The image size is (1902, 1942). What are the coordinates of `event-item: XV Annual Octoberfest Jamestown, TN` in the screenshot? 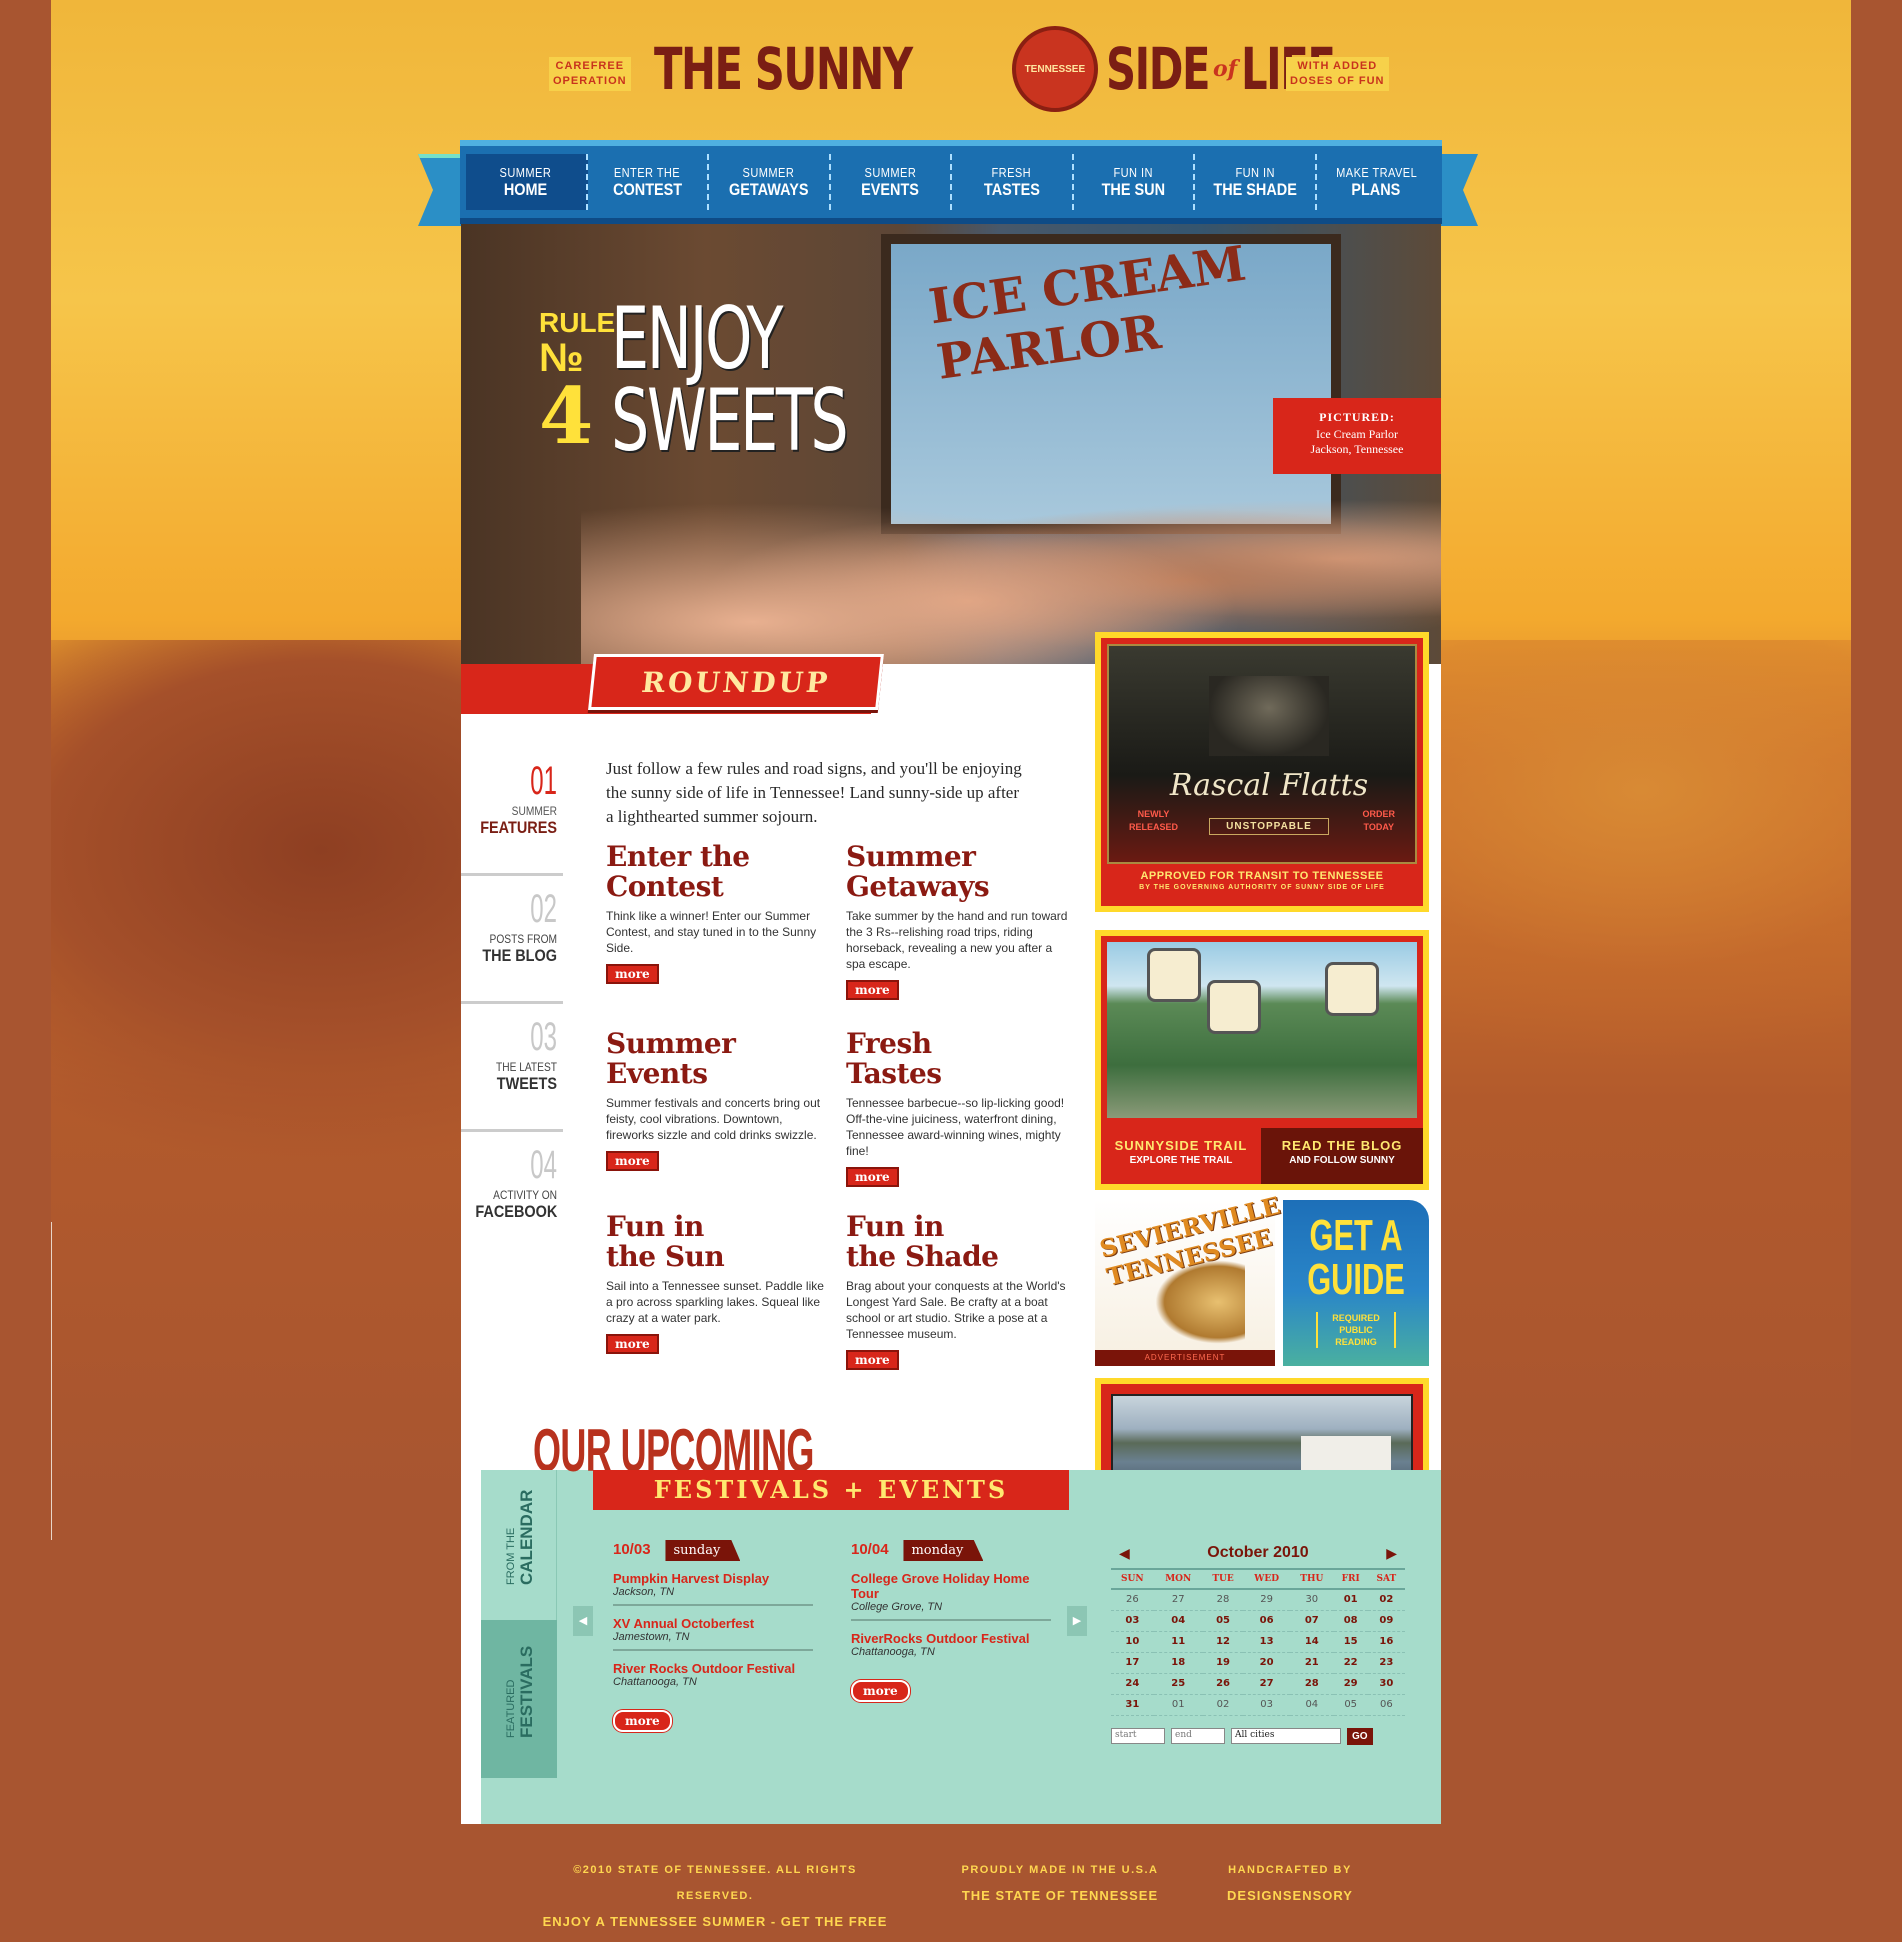 It's located at (713, 1633).